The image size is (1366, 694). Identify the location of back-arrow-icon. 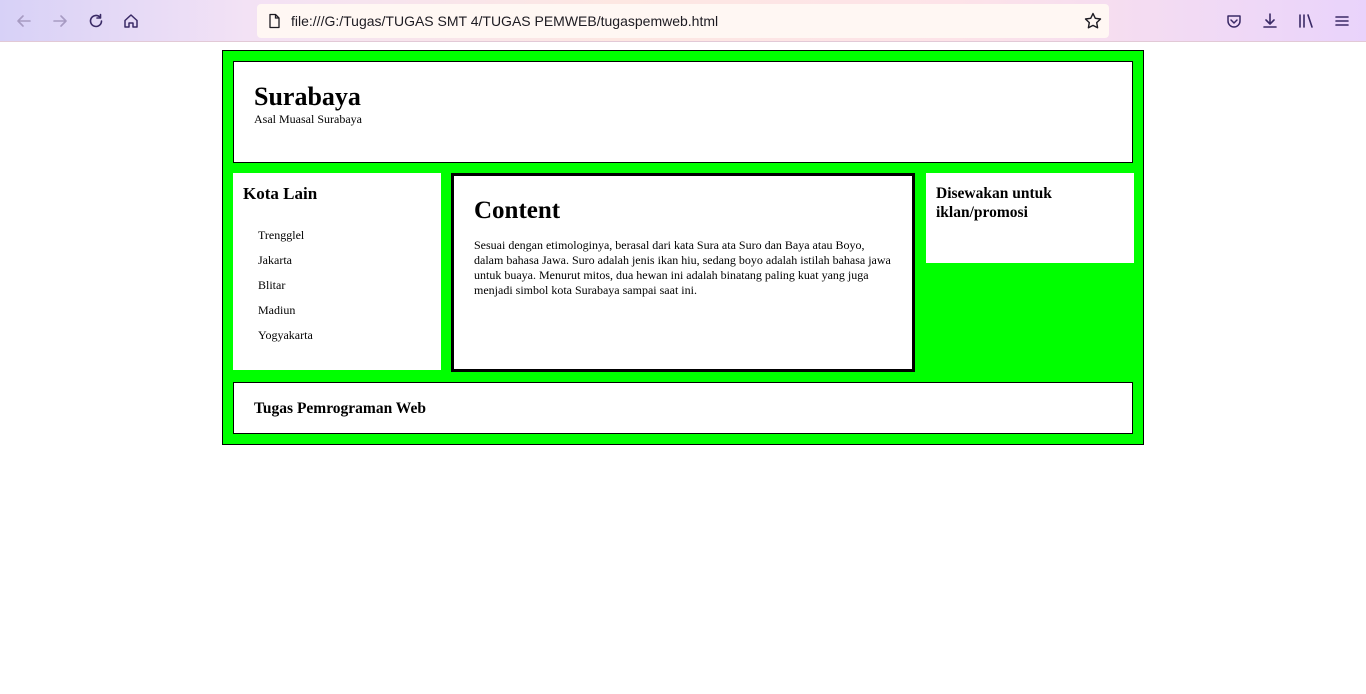
(24, 21).